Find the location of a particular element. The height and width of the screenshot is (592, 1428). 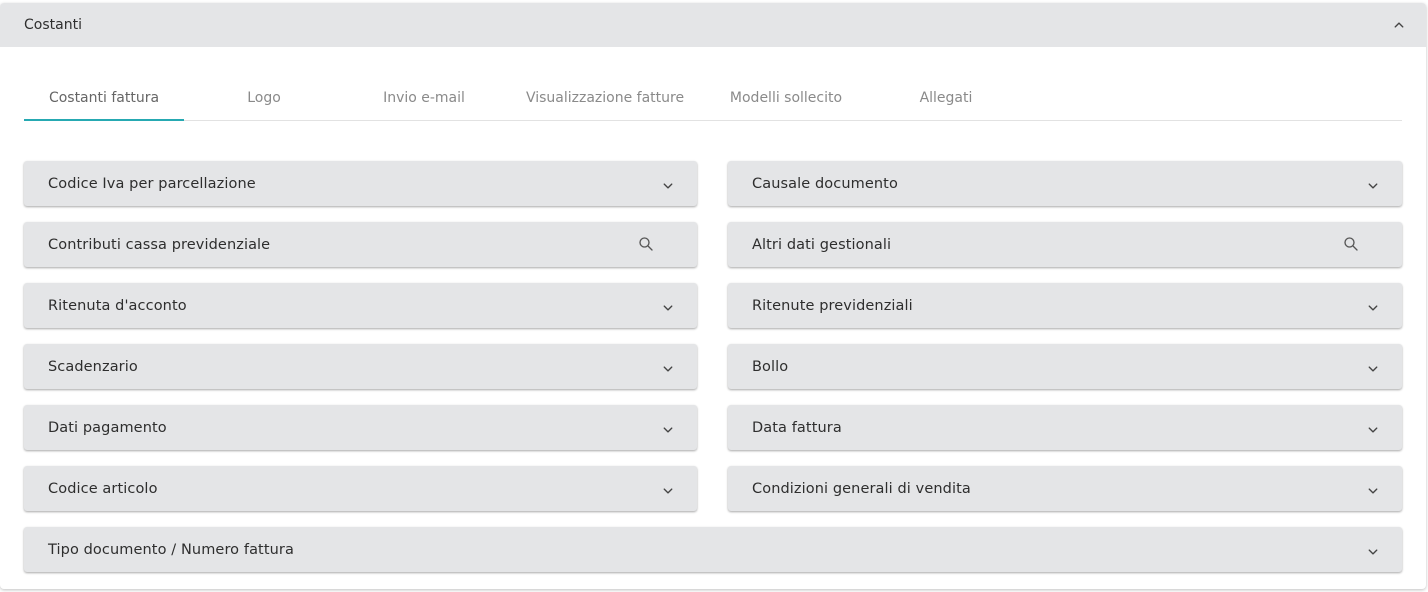

active-tab-indicator is located at coordinates (104, 120).